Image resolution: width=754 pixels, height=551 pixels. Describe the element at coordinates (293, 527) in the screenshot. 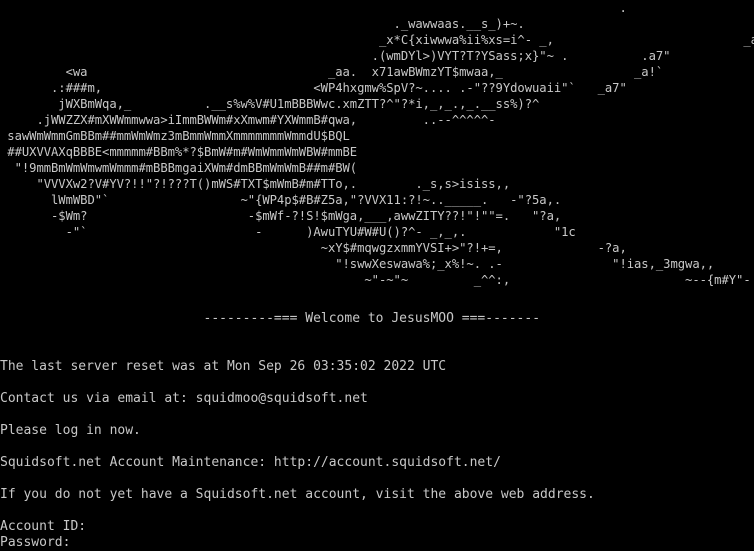

I see `account-id-input` at that location.